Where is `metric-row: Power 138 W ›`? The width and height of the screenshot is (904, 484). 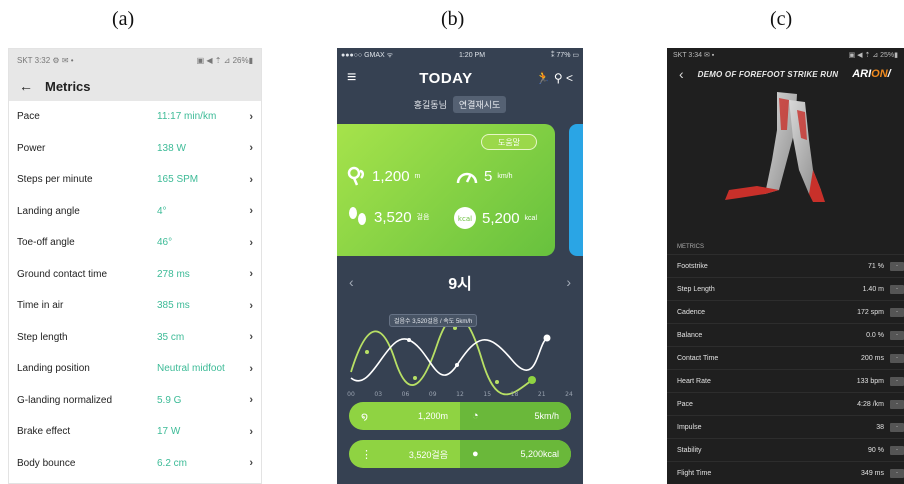
metric-row: Power 138 W › is located at coordinates (135, 149).